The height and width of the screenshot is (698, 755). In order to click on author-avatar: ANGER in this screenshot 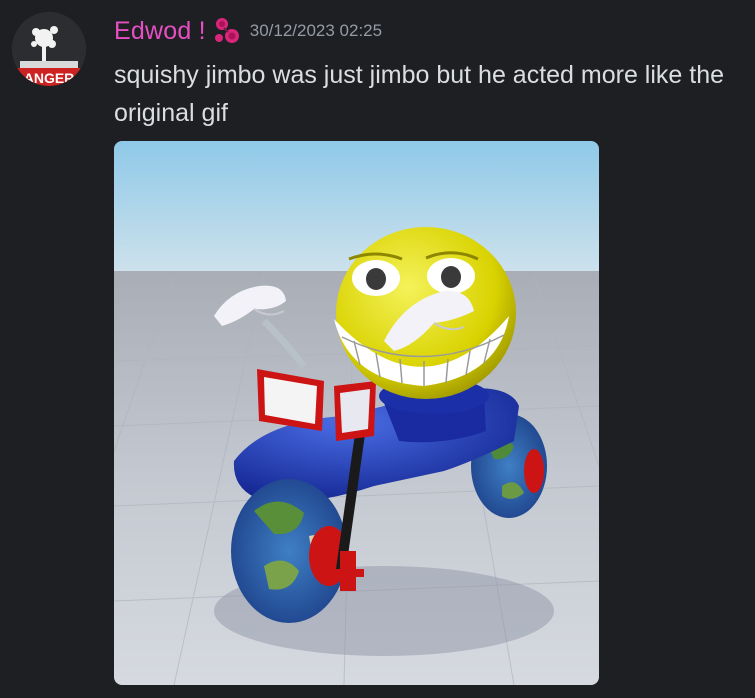, I will do `click(49, 49)`.